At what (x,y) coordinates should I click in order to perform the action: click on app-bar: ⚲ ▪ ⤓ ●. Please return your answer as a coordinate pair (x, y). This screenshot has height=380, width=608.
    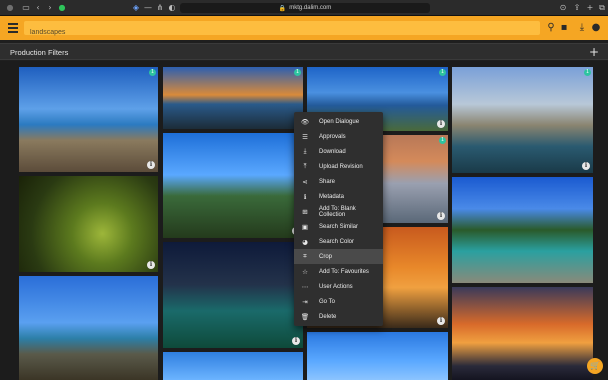
    Looking at the image, I should click on (304, 28).